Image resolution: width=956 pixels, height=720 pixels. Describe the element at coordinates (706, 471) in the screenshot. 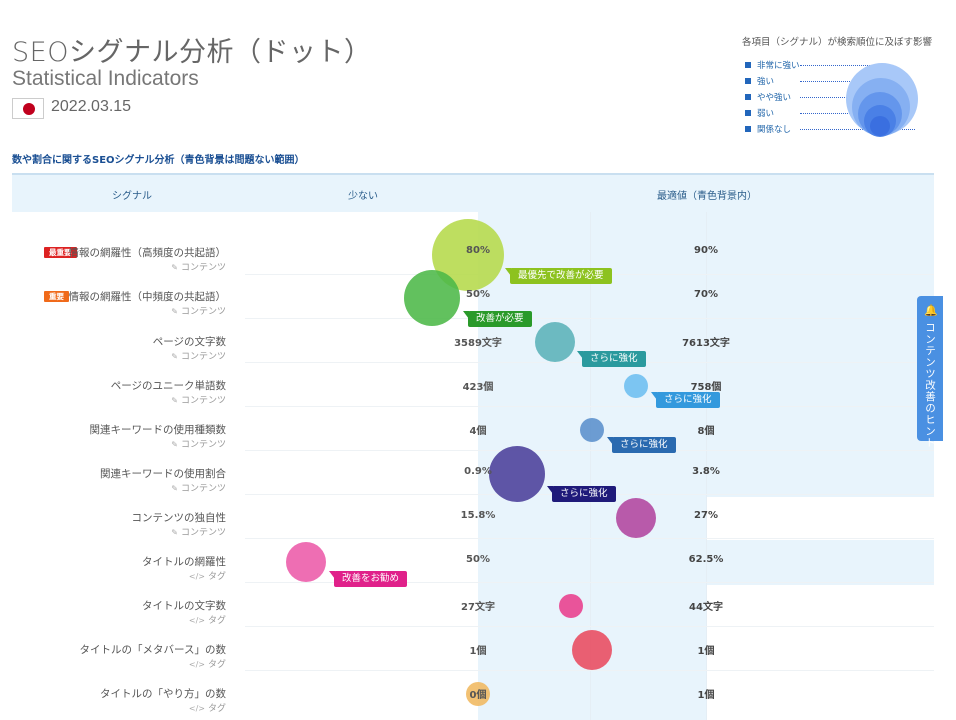

I see `optimal-value: 3.8%` at that location.